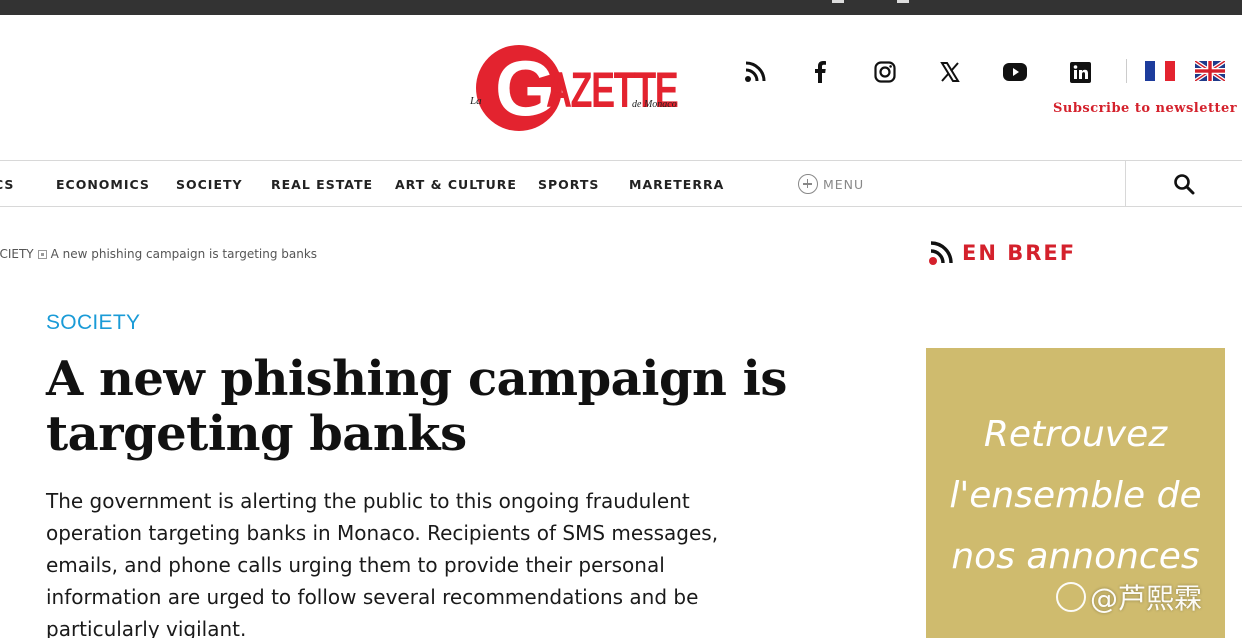 This screenshot has width=1242, height=638. Describe the element at coordinates (103, 184) in the screenshot. I see `nav-item-economics: ECONOMICS` at that location.